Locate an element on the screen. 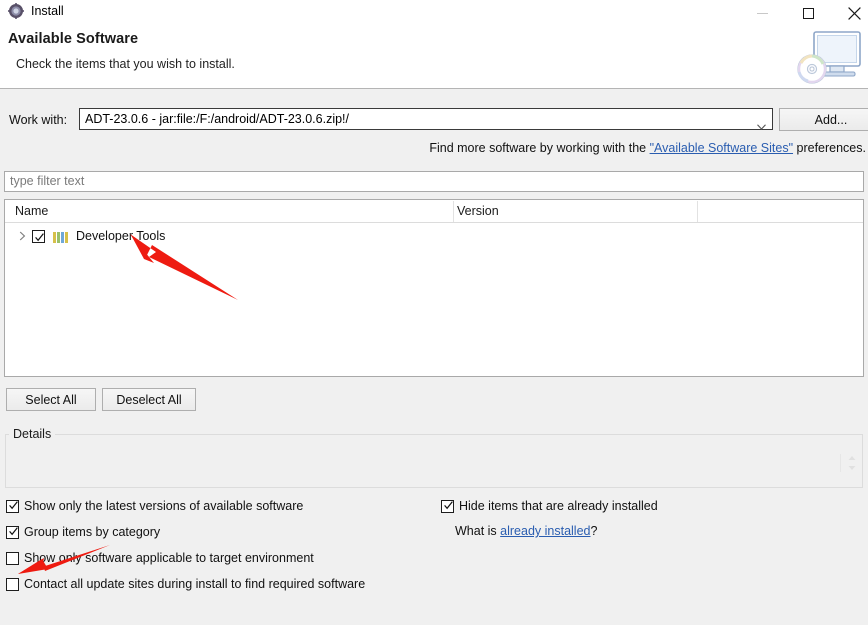  what-is-already-installed-text: What is already installed? is located at coordinates (526, 531).